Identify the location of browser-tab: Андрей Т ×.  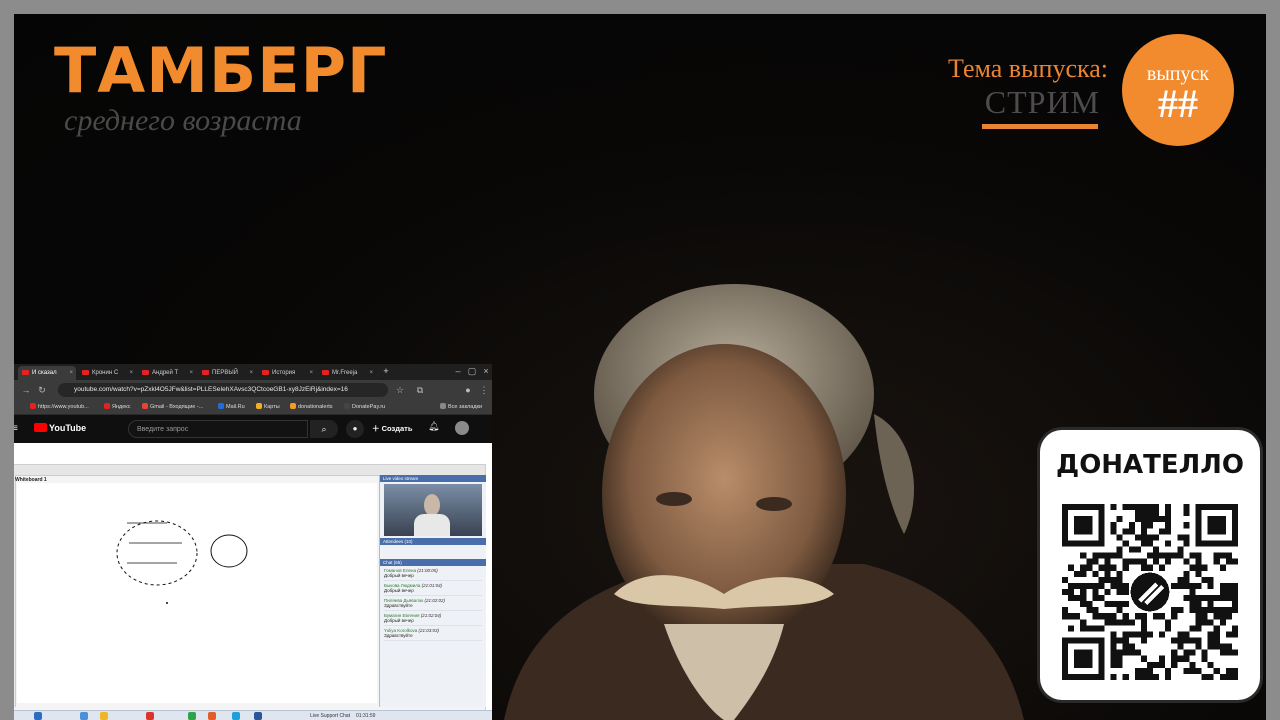
(167, 373).